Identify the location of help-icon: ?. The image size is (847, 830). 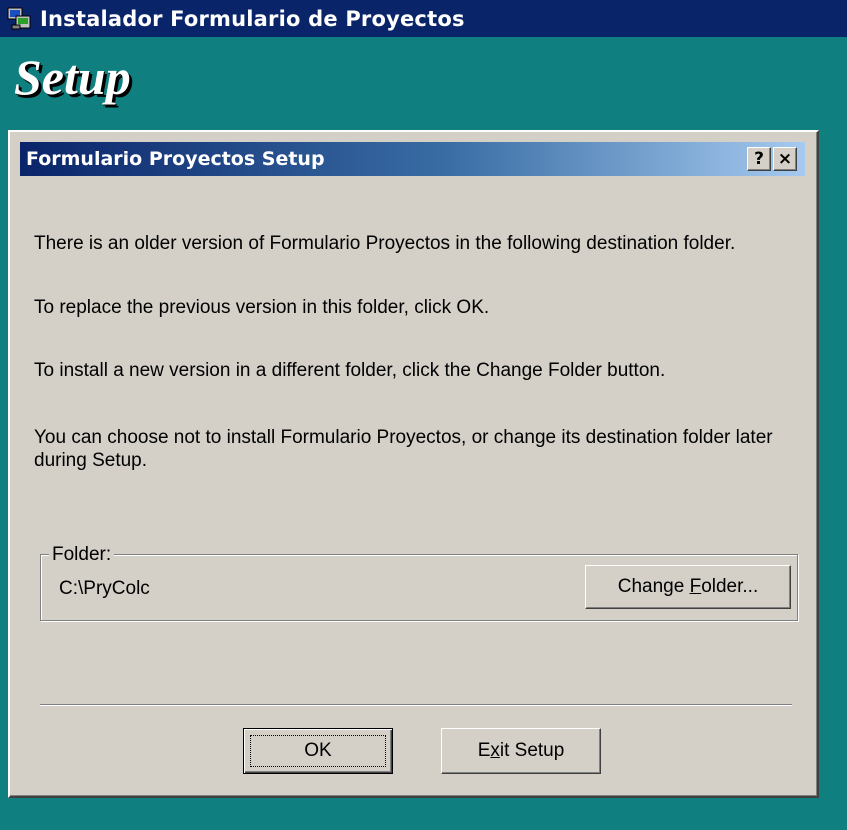
(759, 159).